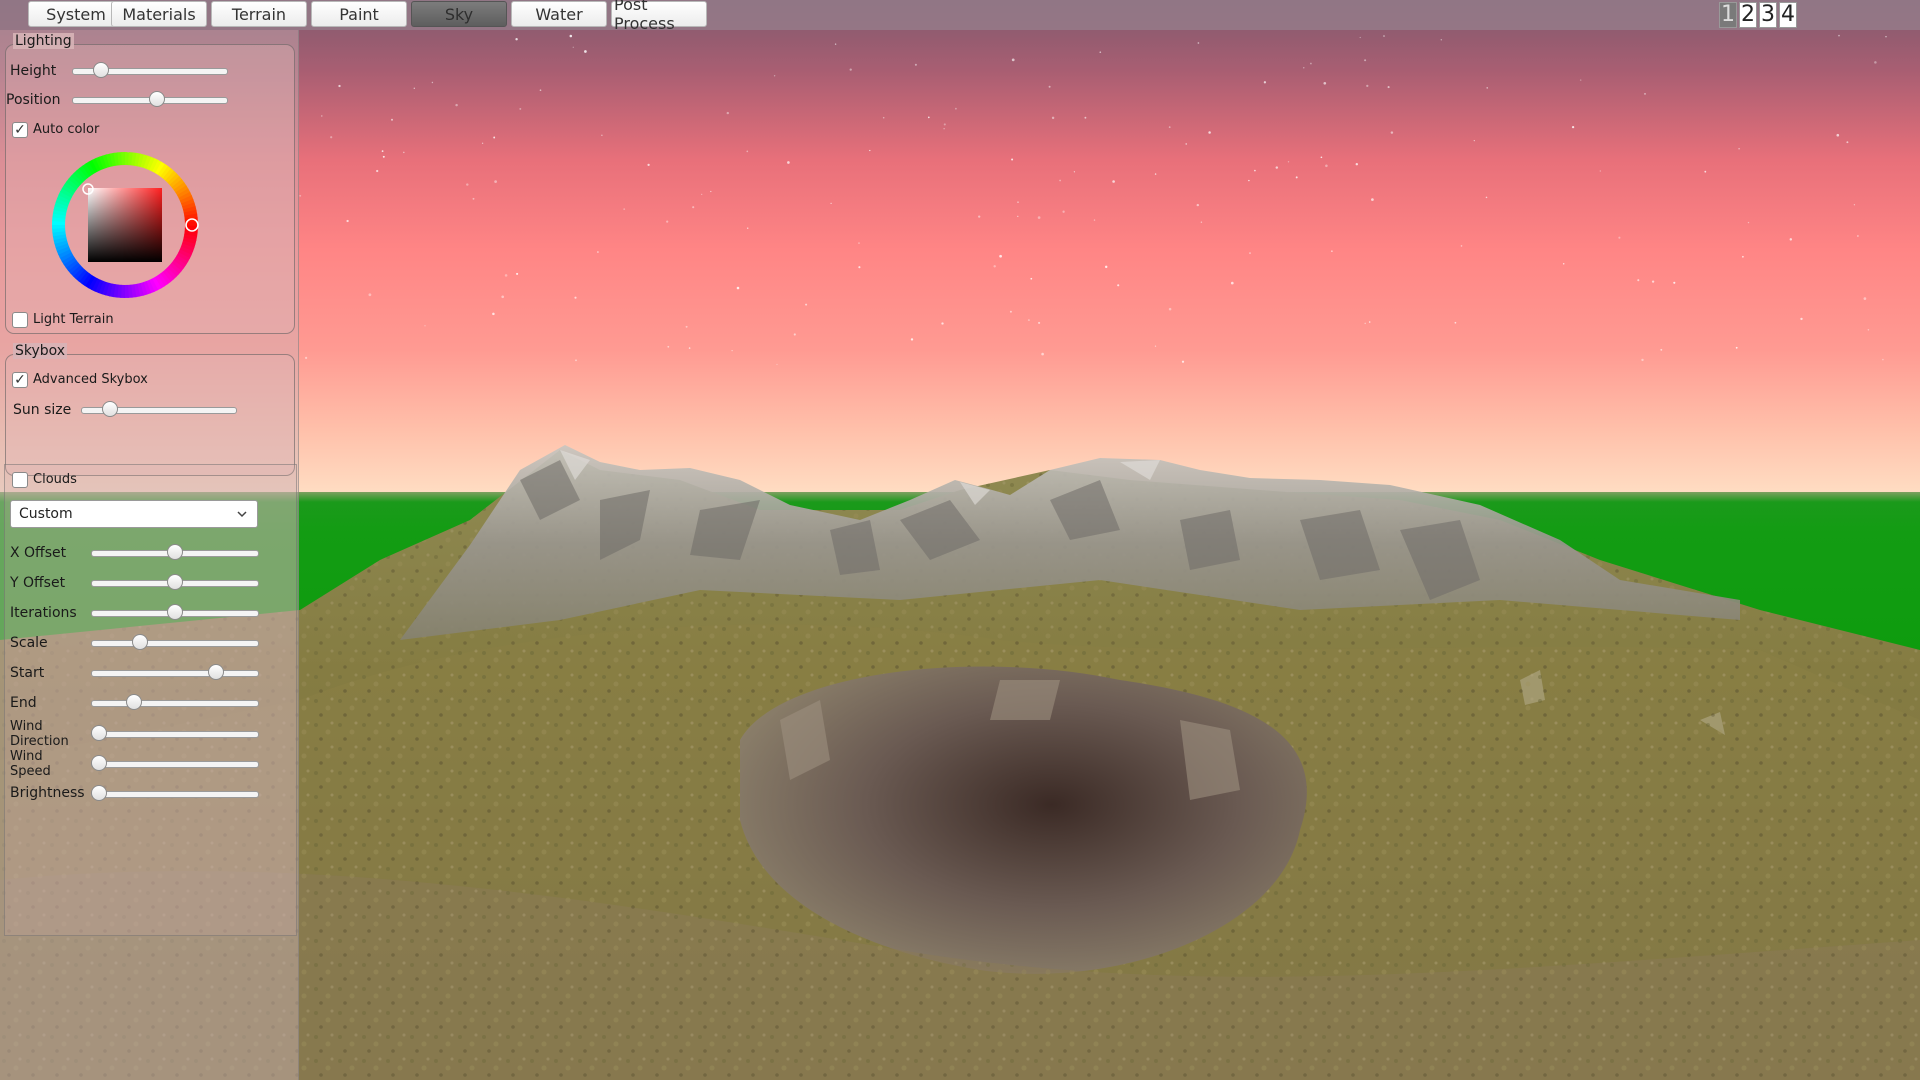 This screenshot has width=1920, height=1080. I want to click on x-offset-slider, so click(175, 553).